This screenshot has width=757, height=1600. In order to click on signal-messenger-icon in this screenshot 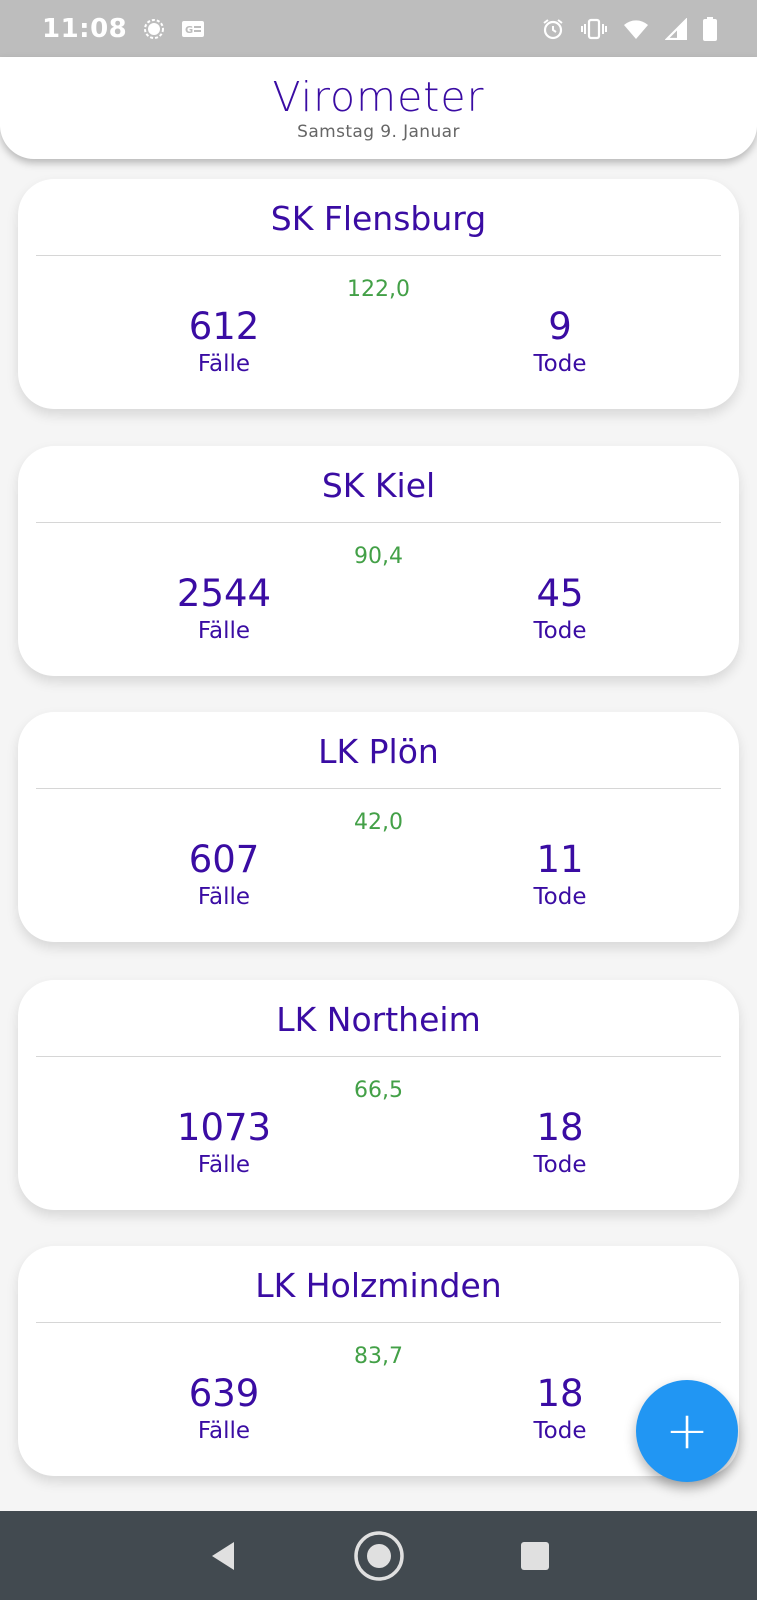, I will do `click(154, 29)`.